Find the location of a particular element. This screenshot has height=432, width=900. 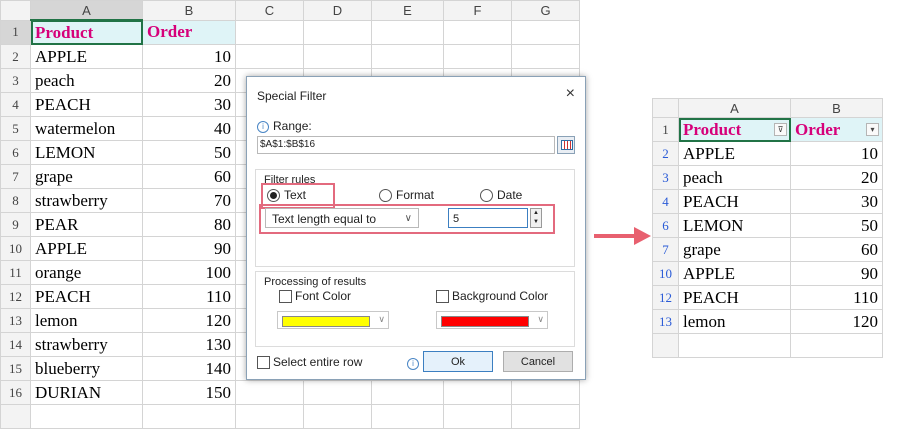

row-header: 11 is located at coordinates (15, 272).